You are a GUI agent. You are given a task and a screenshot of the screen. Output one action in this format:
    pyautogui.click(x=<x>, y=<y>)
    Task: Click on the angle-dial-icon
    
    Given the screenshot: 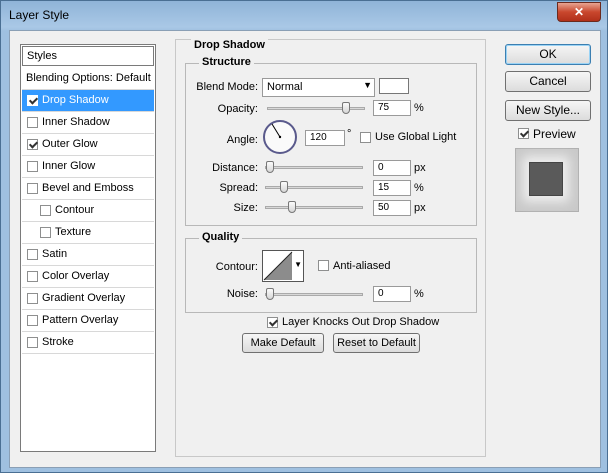 What is the action you would take?
    pyautogui.click(x=280, y=137)
    